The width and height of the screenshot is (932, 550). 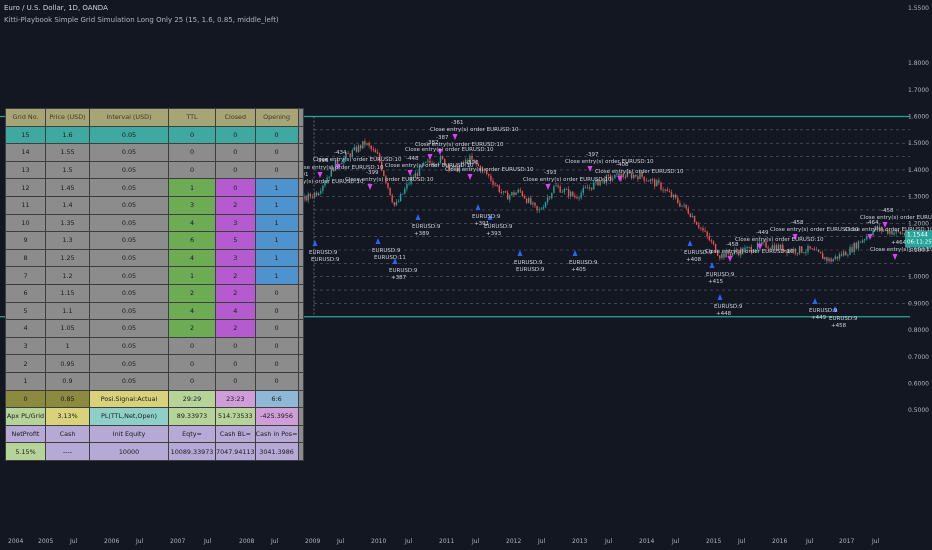 I want to click on table-cell: Cash, so click(x=67, y=434).